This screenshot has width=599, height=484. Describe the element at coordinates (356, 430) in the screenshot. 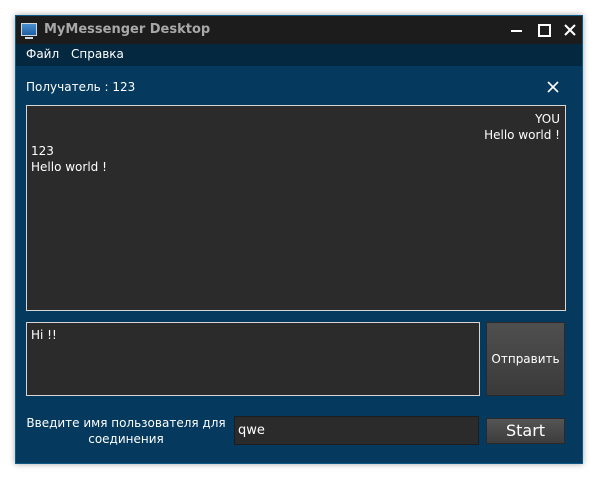

I see `username-input: qwe` at that location.